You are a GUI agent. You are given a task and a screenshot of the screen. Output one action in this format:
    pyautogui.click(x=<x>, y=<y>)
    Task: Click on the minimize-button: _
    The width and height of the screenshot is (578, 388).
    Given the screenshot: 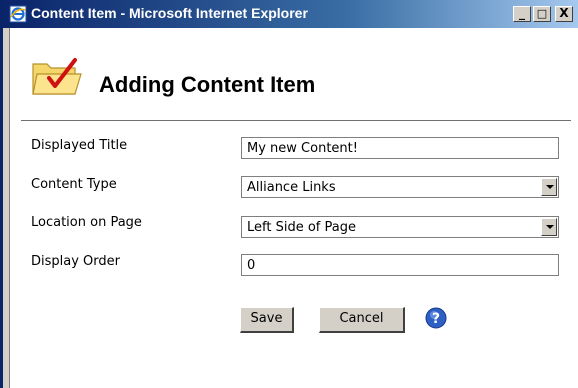 What is the action you would take?
    pyautogui.click(x=522, y=14)
    